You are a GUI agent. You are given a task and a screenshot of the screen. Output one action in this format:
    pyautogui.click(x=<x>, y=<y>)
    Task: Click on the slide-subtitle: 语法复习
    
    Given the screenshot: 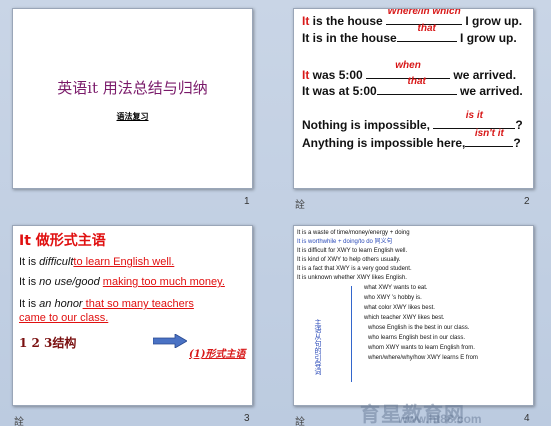 What is the action you would take?
    pyautogui.click(x=132, y=116)
    